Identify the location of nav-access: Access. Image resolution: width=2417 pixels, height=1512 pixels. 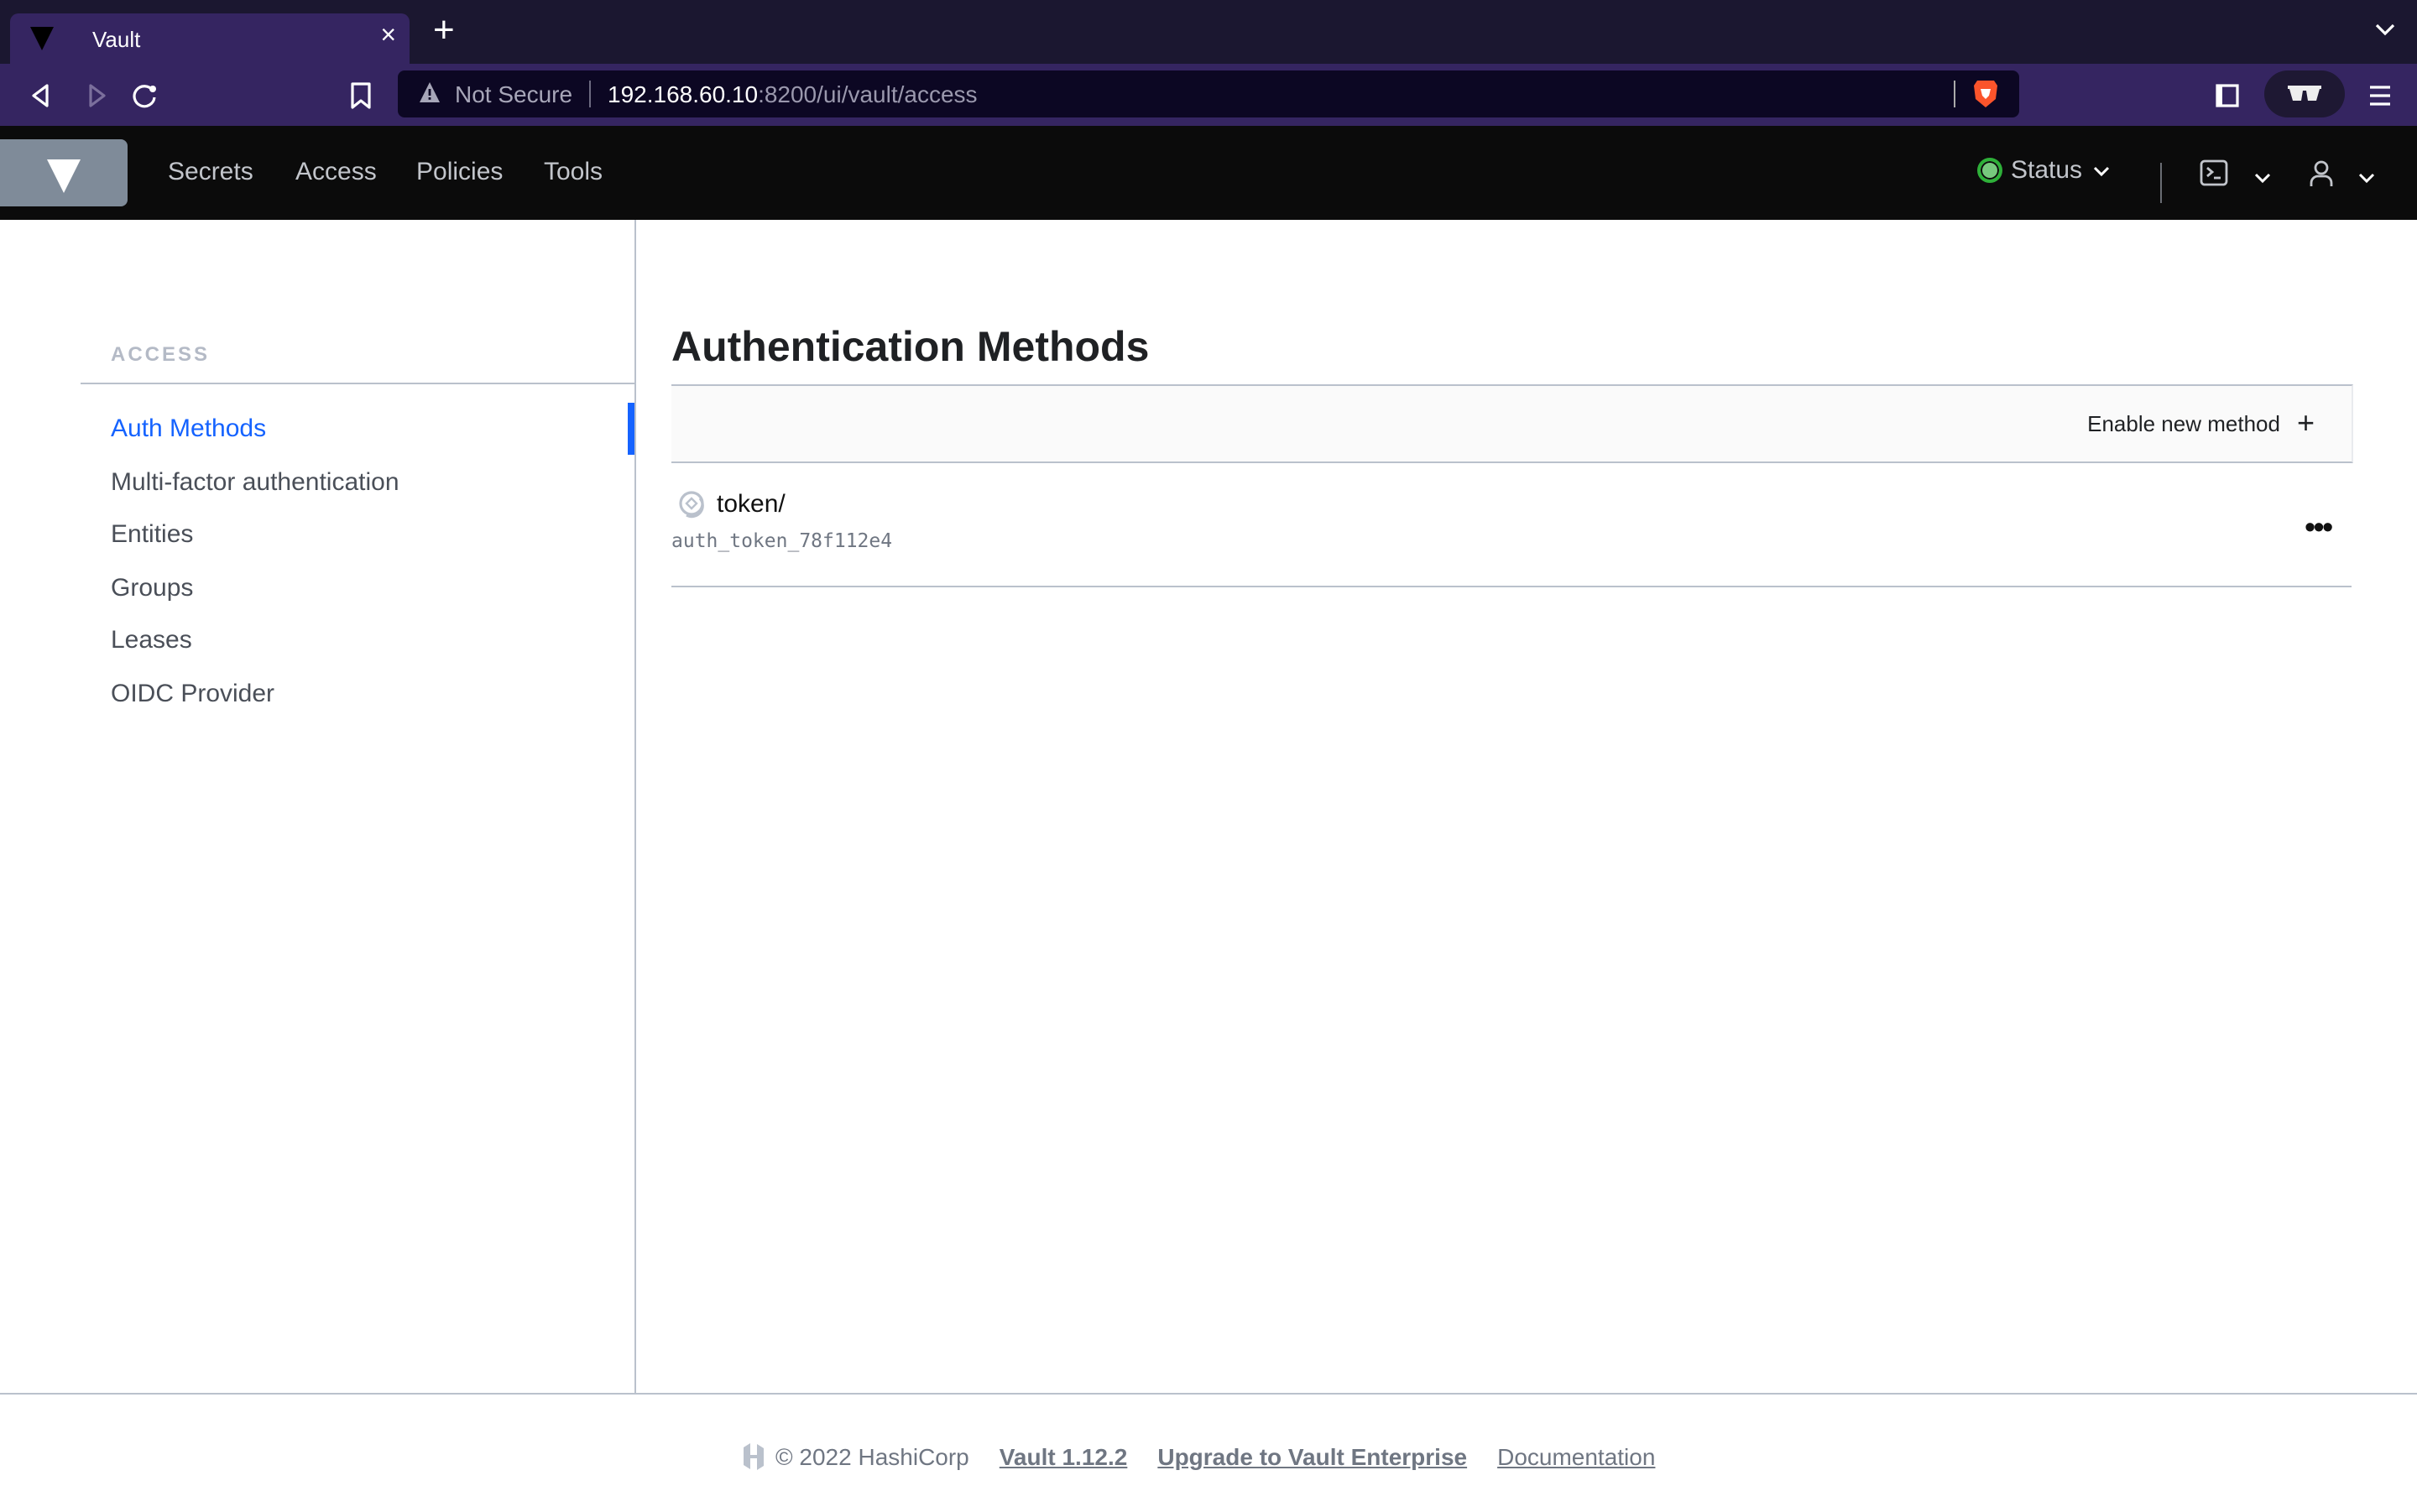
(336, 172).